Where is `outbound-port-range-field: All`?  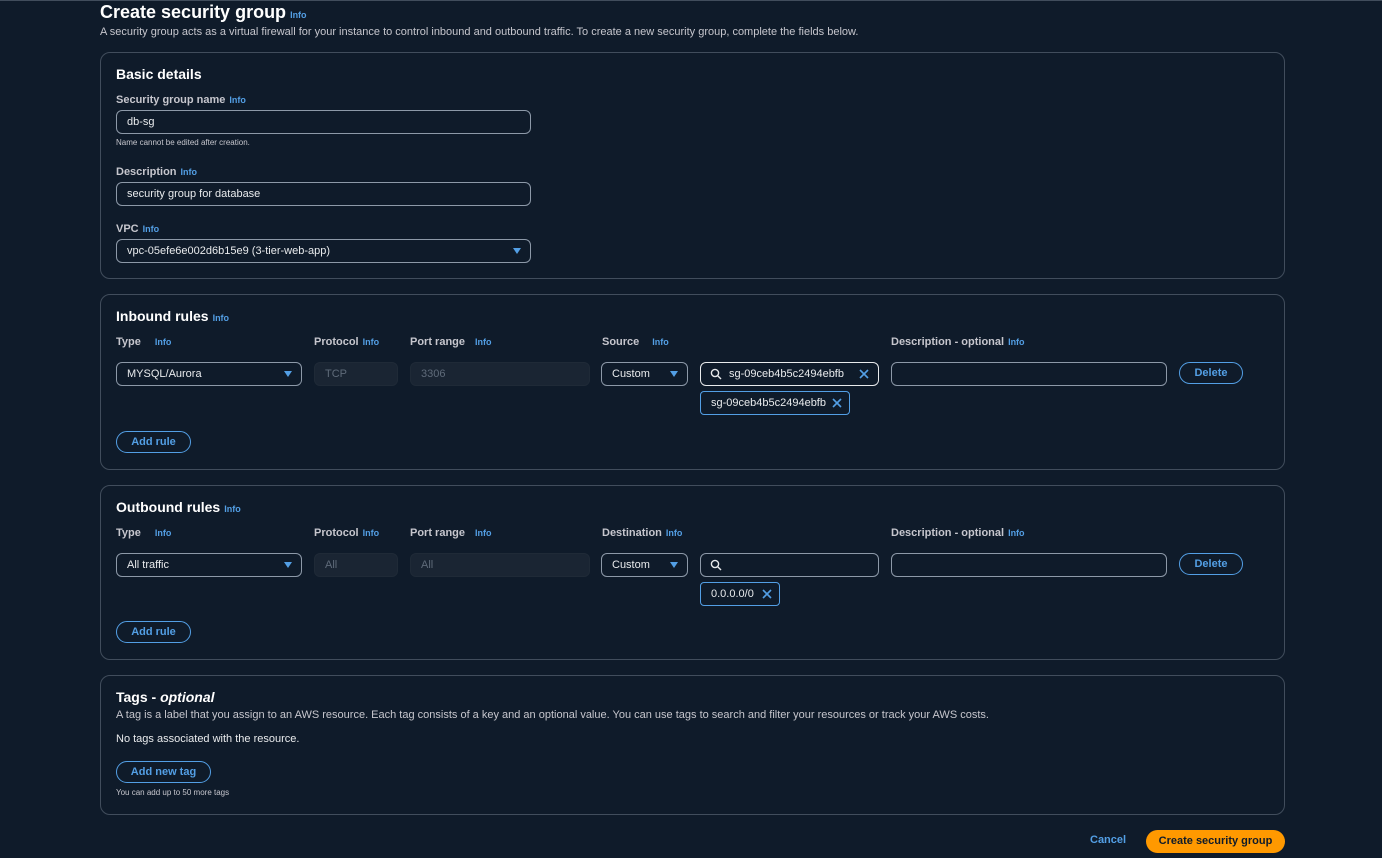
outbound-port-range-field: All is located at coordinates (500, 565).